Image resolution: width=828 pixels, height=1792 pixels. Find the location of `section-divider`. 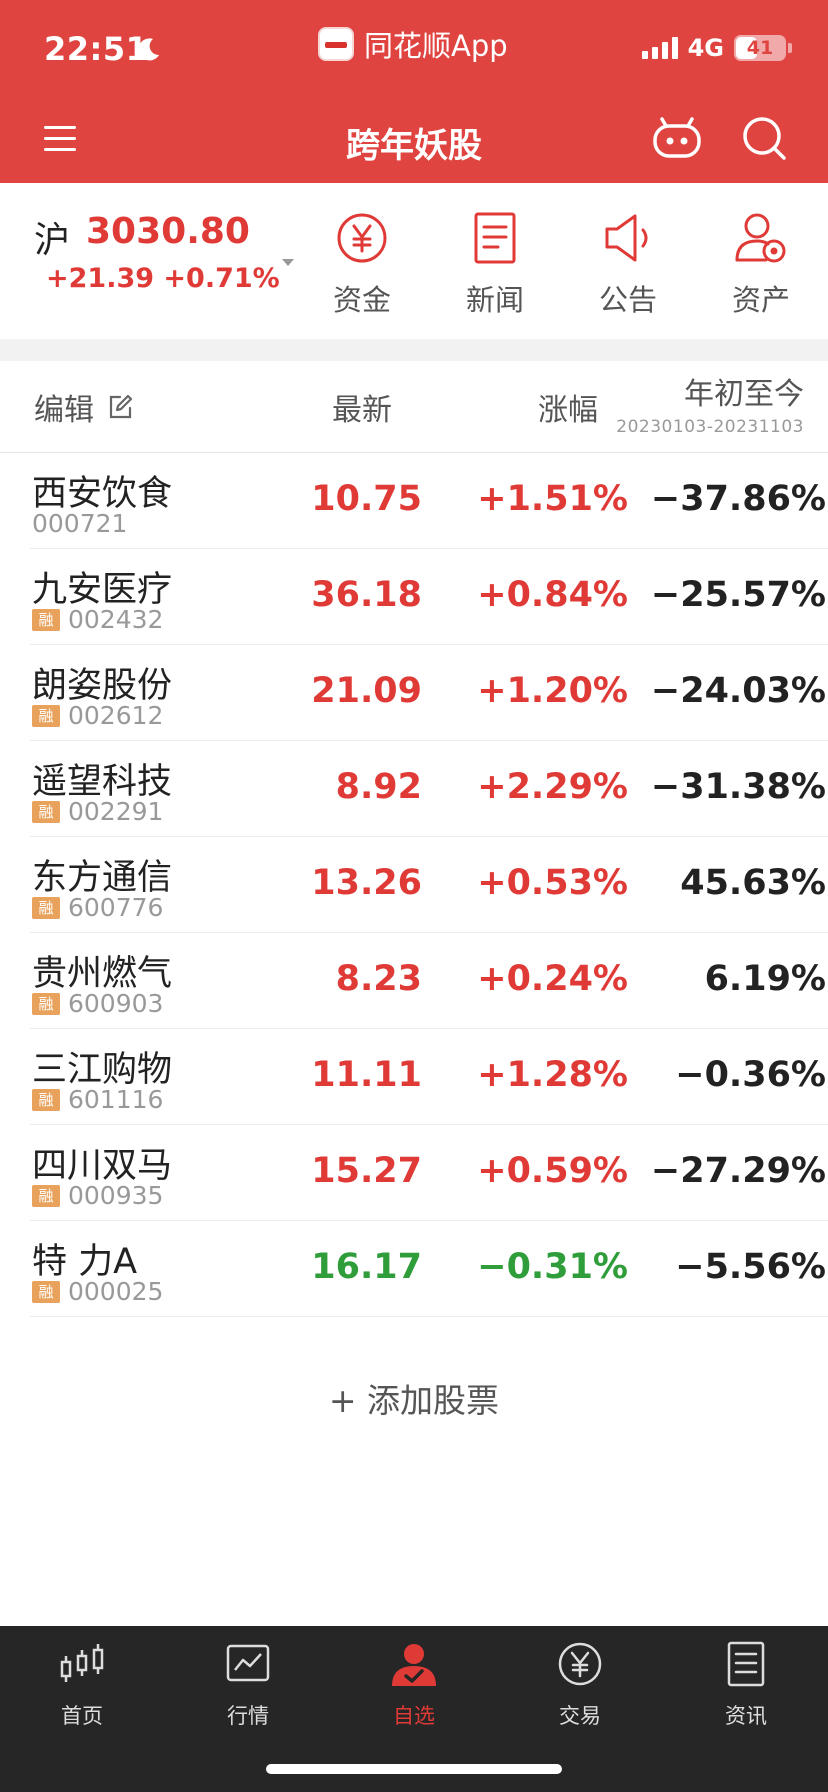

section-divider is located at coordinates (414, 350).